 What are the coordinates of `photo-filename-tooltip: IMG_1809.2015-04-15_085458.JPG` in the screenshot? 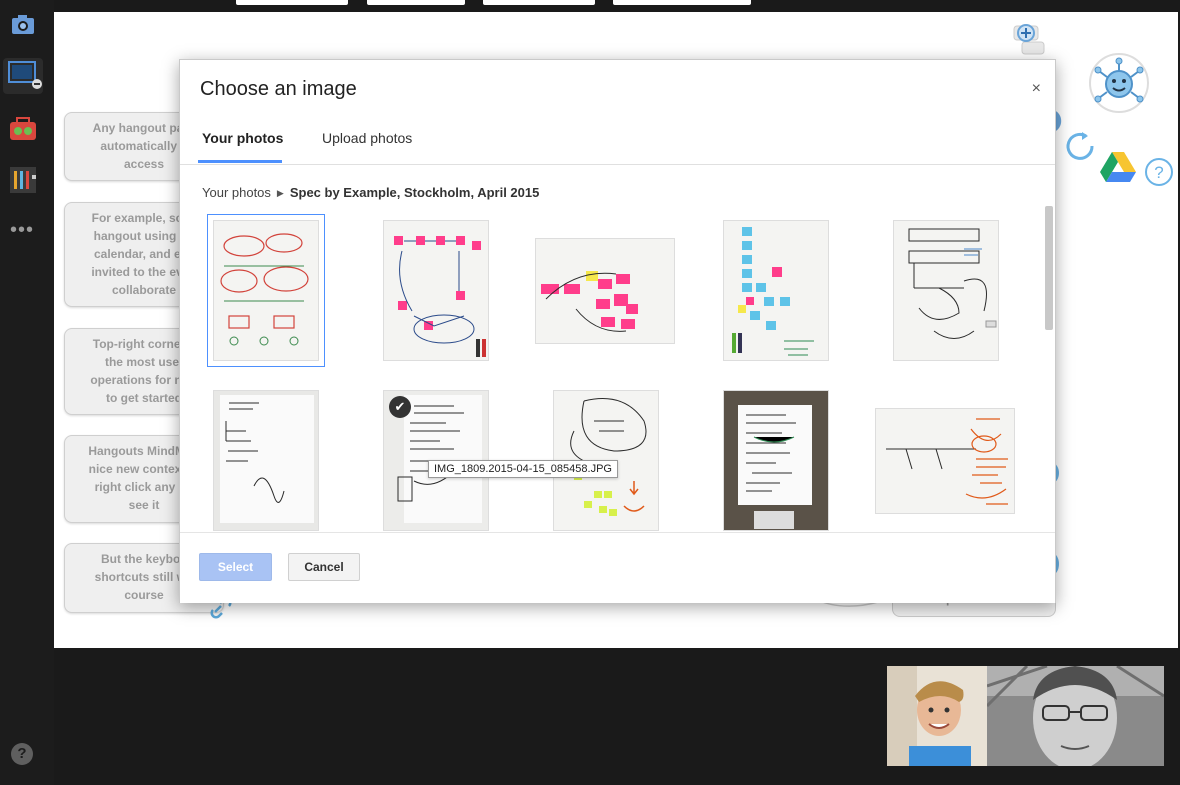 It's located at (523, 469).